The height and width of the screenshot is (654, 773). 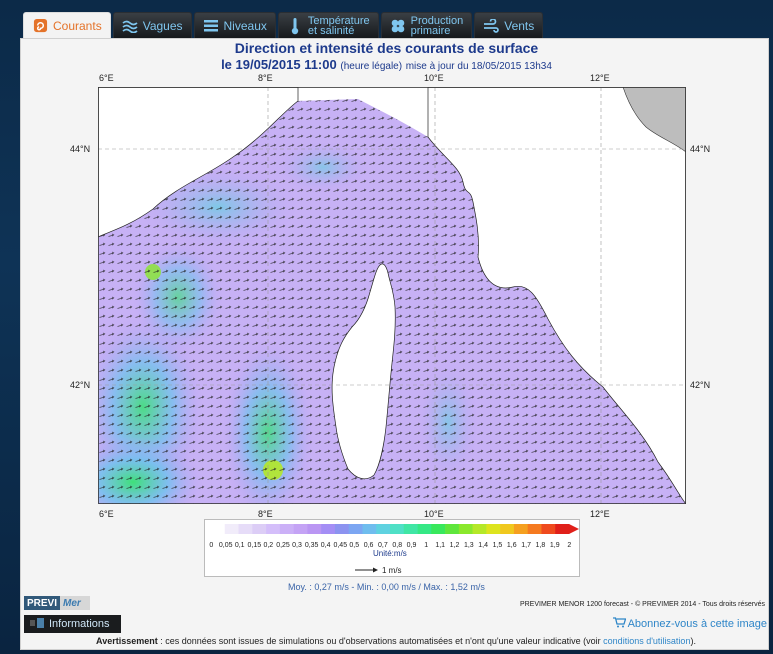 I want to click on top-tick: 10°E, so click(x=434, y=78).